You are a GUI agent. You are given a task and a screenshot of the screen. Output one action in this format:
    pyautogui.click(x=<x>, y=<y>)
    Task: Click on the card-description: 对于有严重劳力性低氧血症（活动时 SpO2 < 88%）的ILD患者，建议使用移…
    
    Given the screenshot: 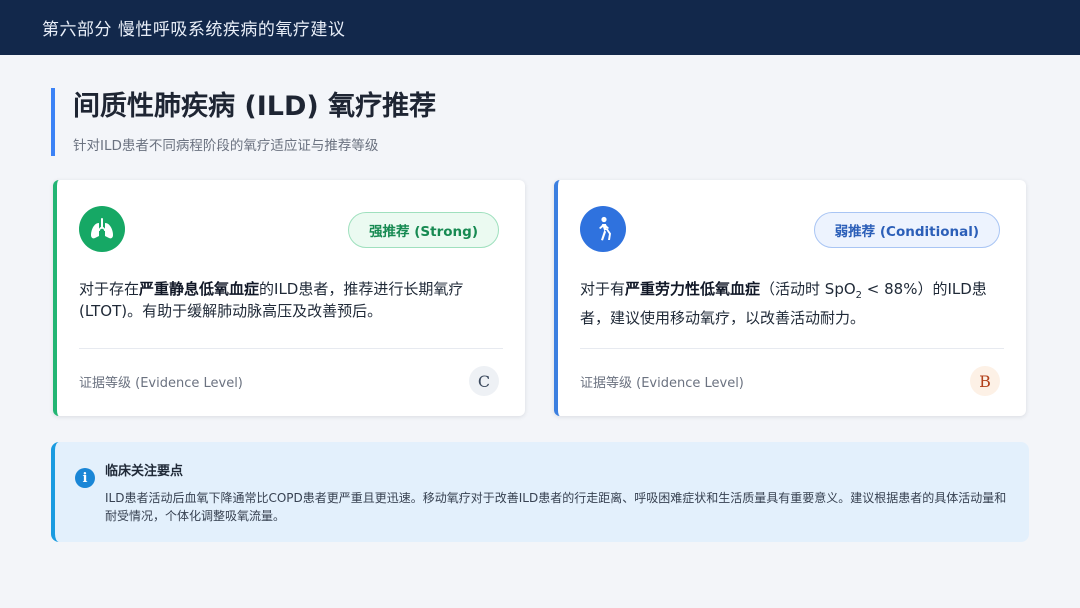 What is the action you would take?
    pyautogui.click(x=792, y=303)
    